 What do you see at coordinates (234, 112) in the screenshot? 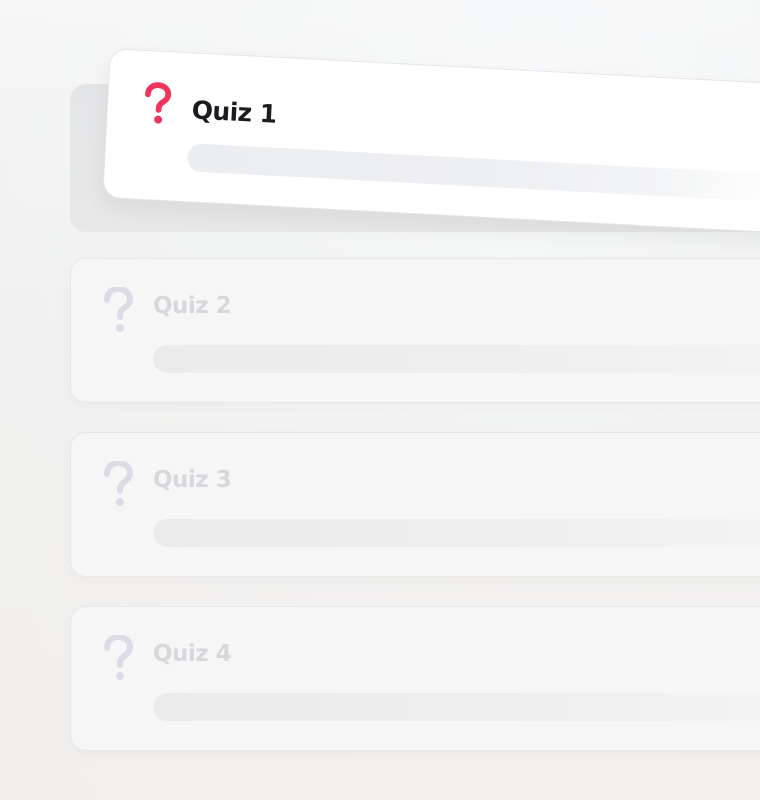
I see `quiz-title: Quiz 1` at bounding box center [234, 112].